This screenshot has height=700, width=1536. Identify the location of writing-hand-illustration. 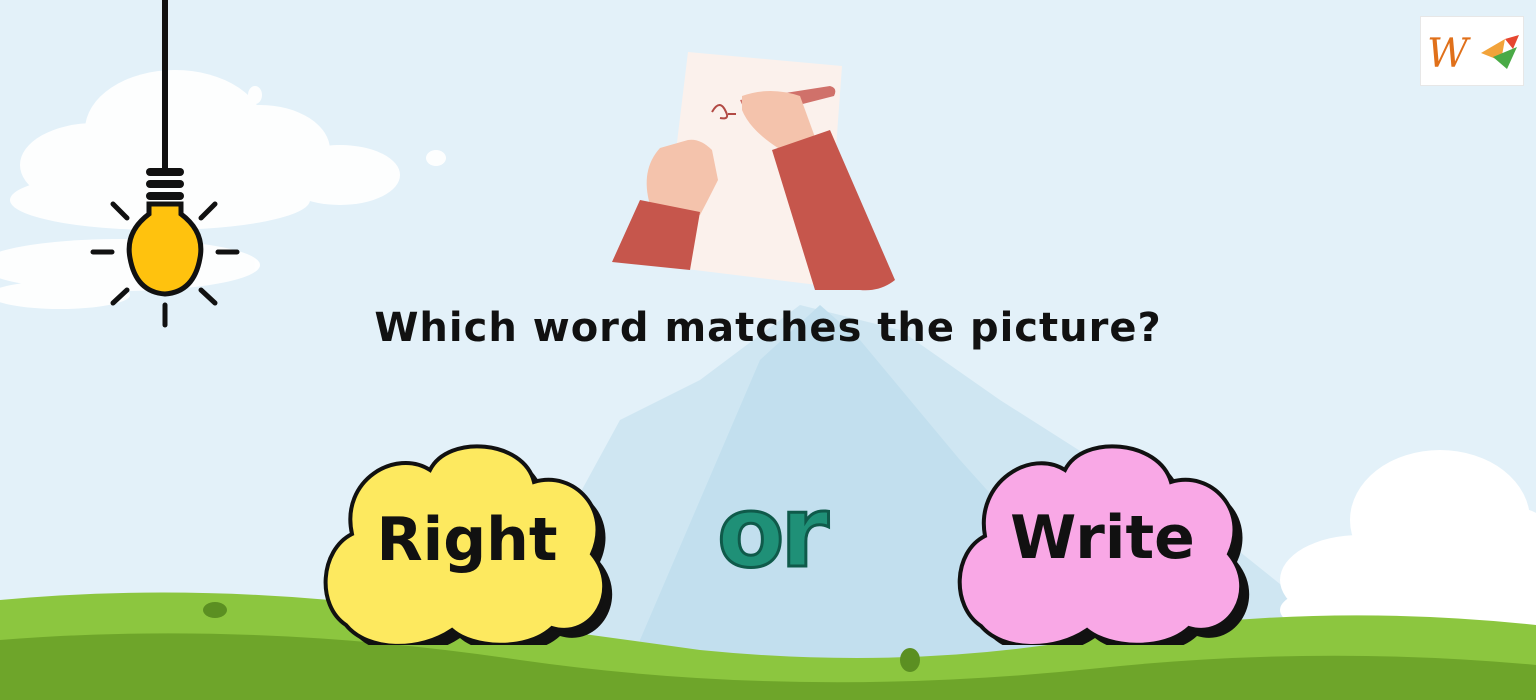
(753, 171).